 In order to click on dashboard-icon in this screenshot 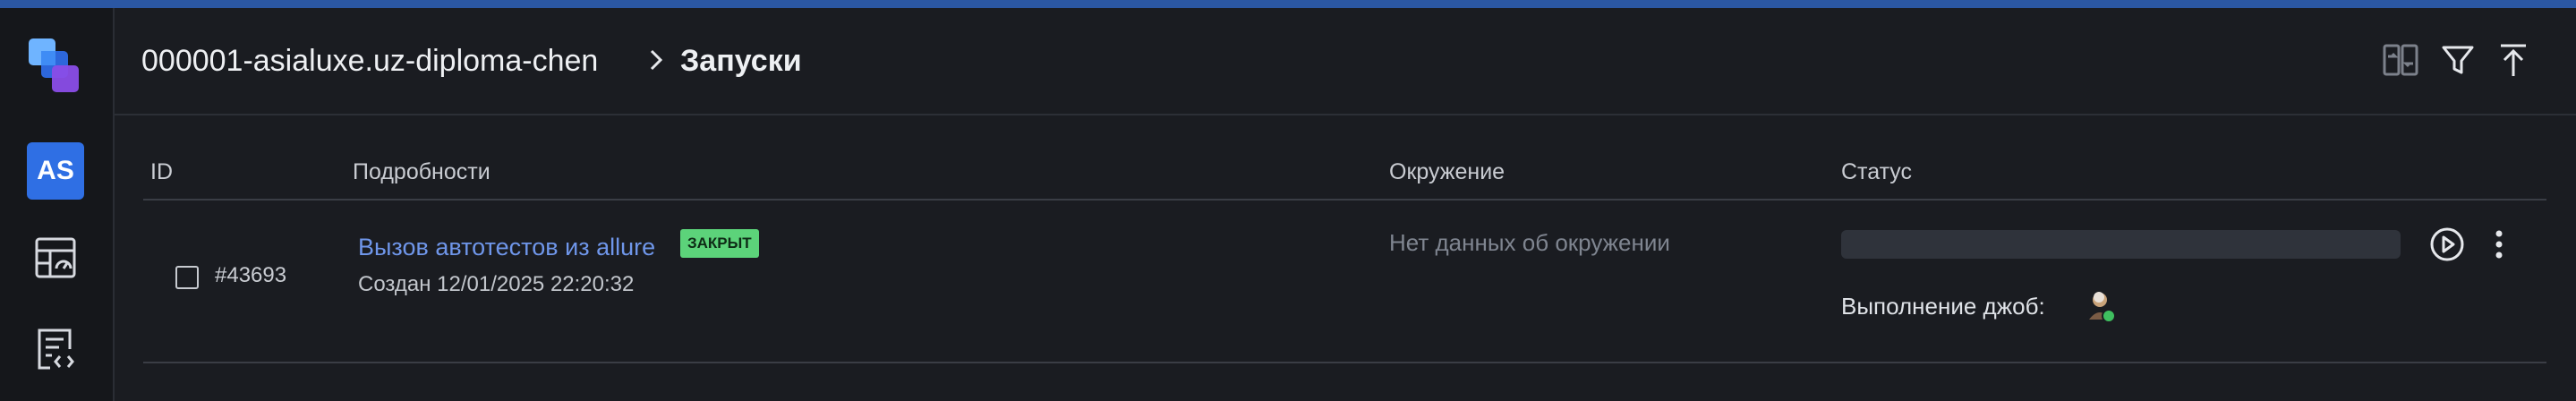, I will do `click(55, 258)`.